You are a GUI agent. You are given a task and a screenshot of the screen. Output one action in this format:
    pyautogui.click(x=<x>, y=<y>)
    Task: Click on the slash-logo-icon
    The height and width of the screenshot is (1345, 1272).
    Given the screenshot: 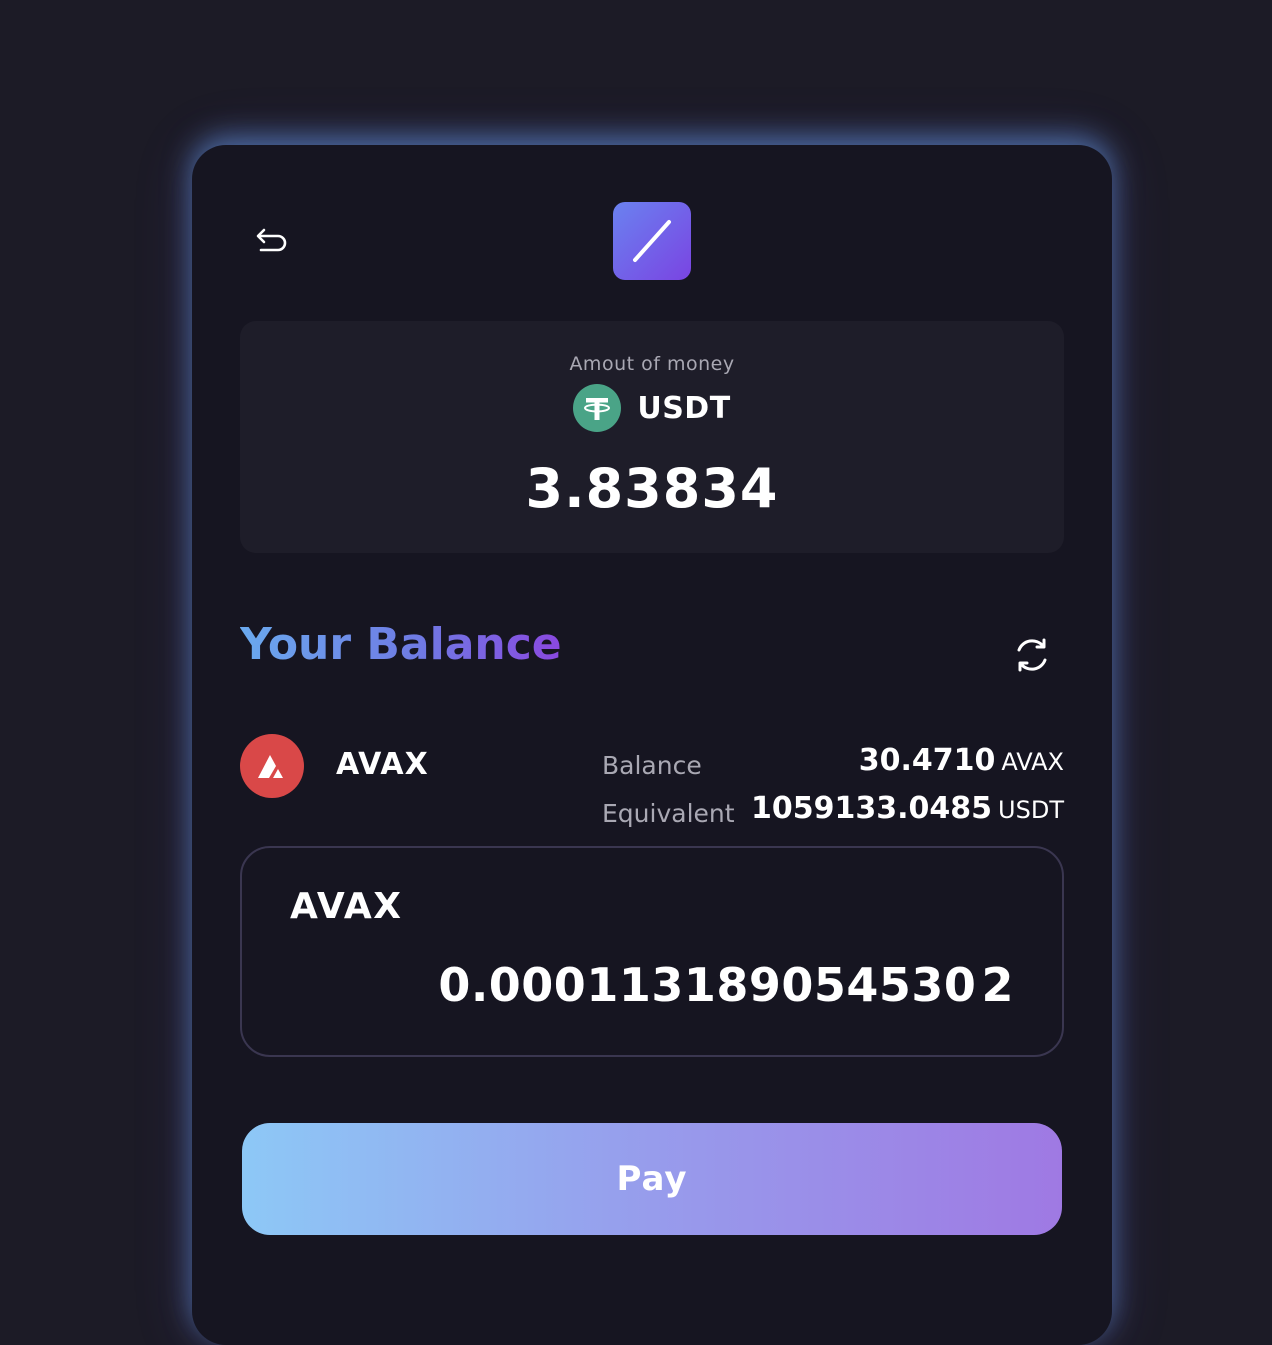 What is the action you would take?
    pyautogui.click(x=652, y=241)
    